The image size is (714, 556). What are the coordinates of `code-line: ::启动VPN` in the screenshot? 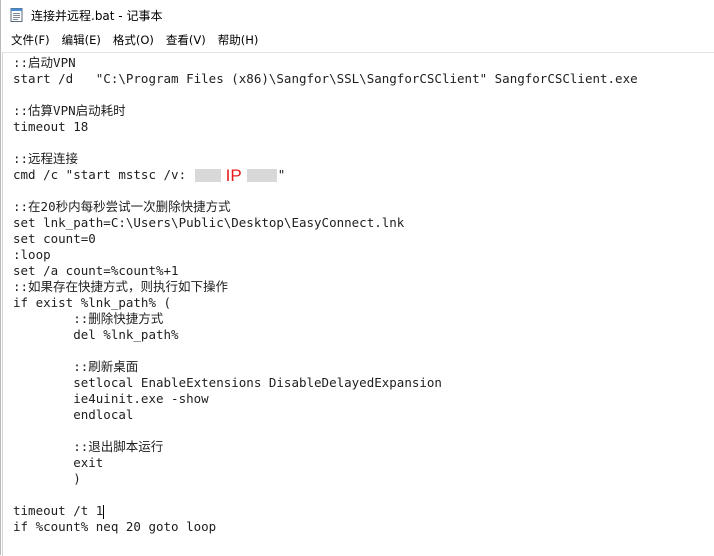 It's located at (44, 62).